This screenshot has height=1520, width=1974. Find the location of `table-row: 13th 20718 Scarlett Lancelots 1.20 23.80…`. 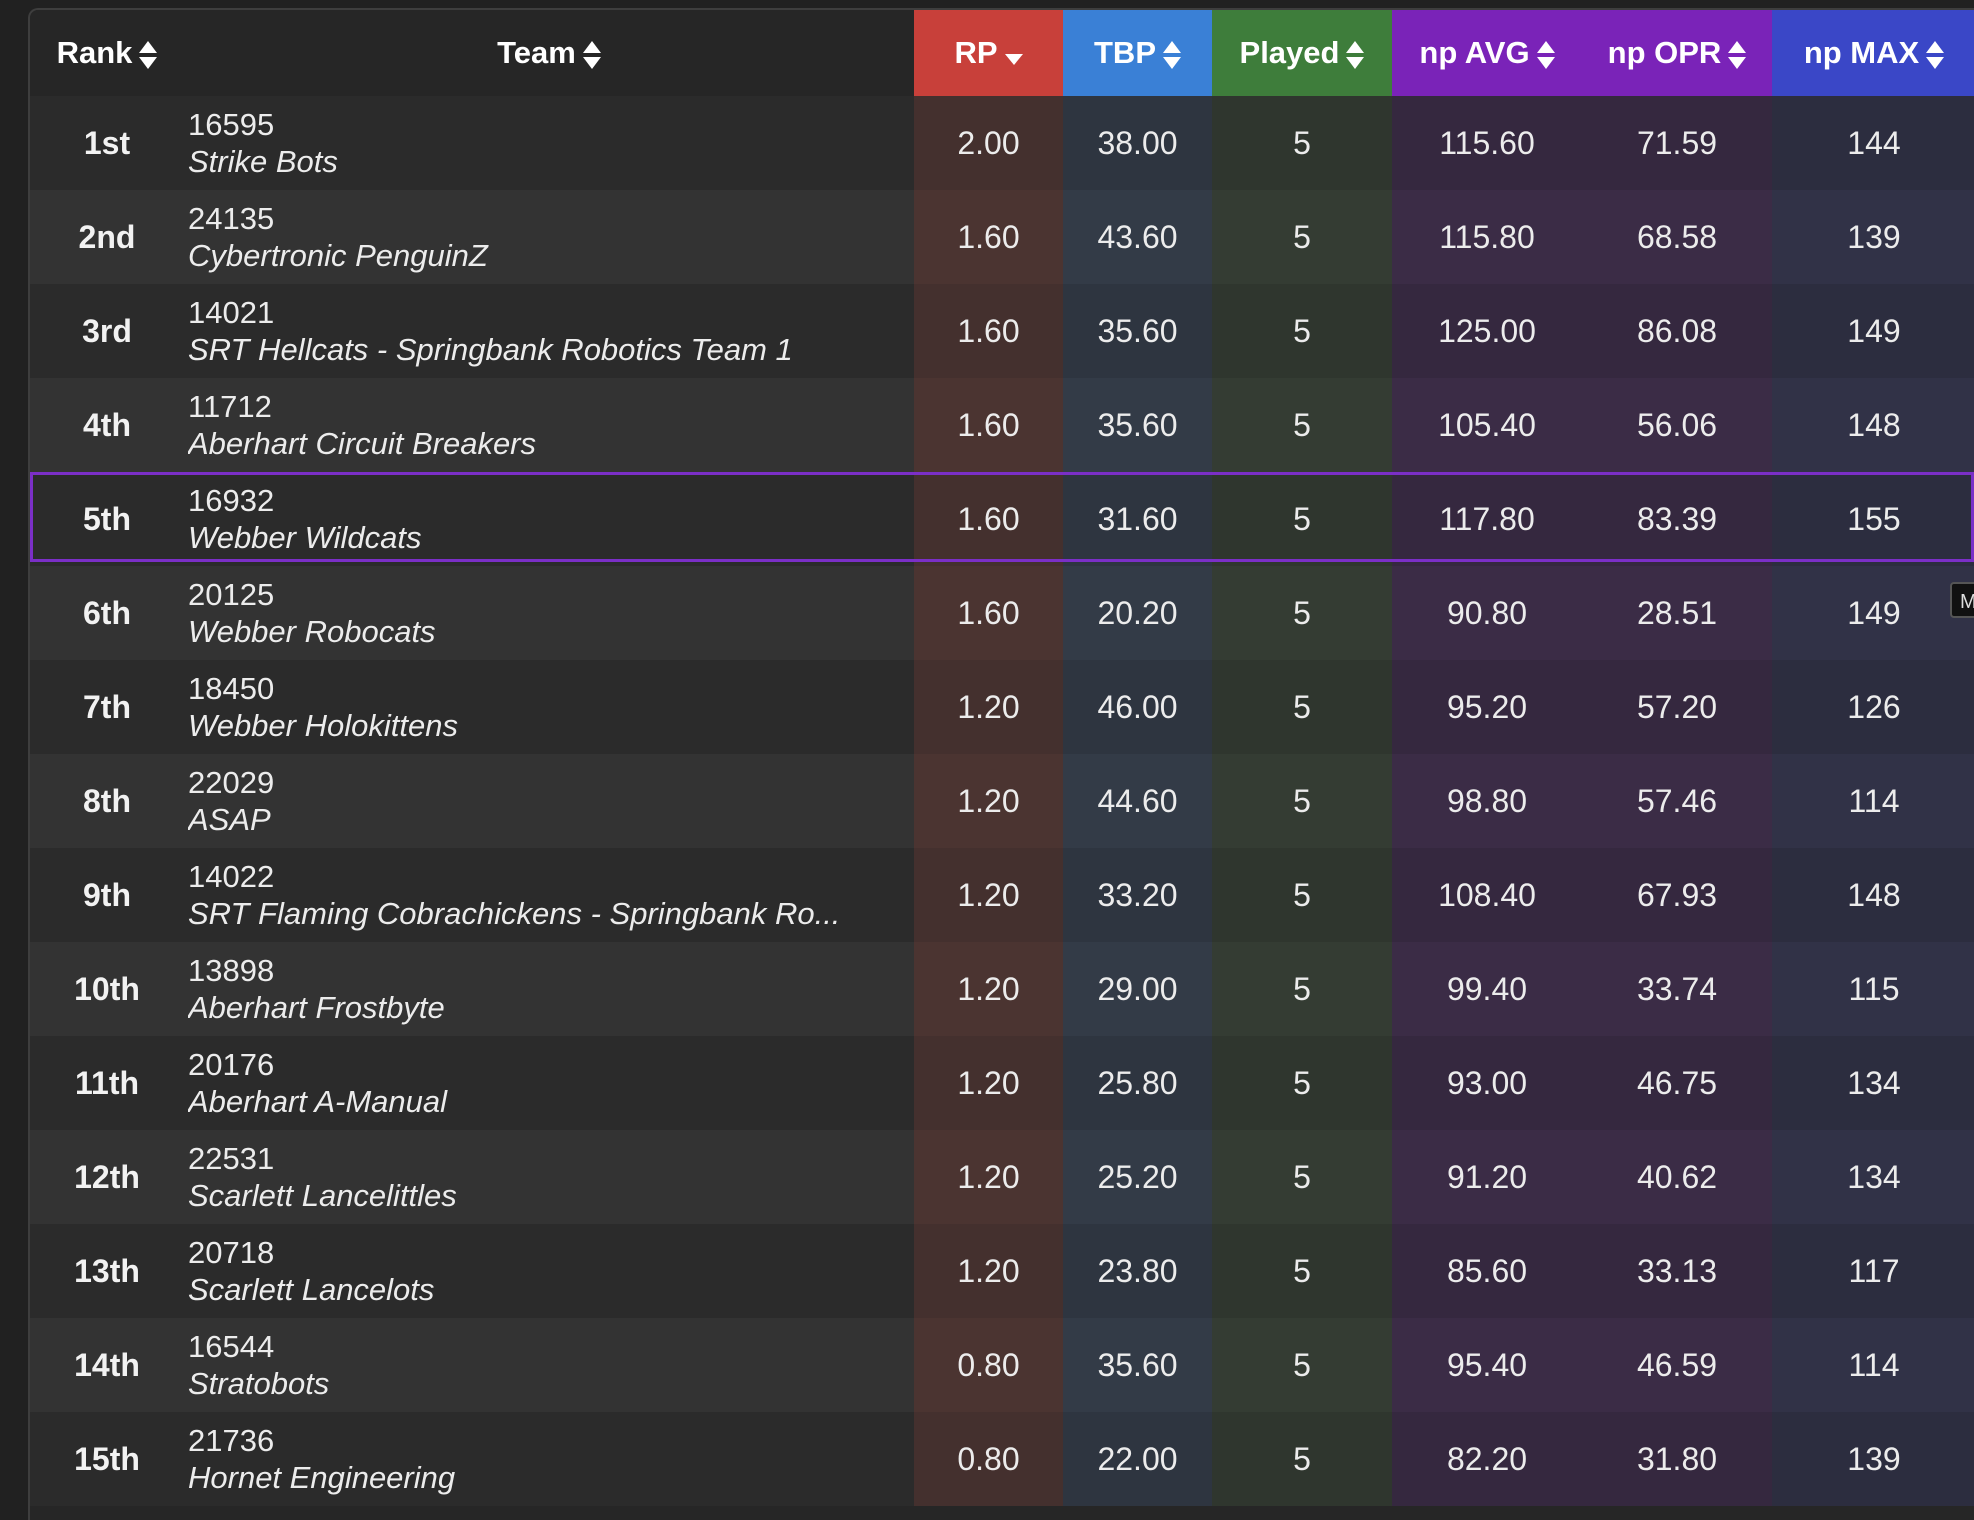

table-row: 13th 20718 Scarlett Lancelots 1.20 23.80… is located at coordinates (1002, 1271).